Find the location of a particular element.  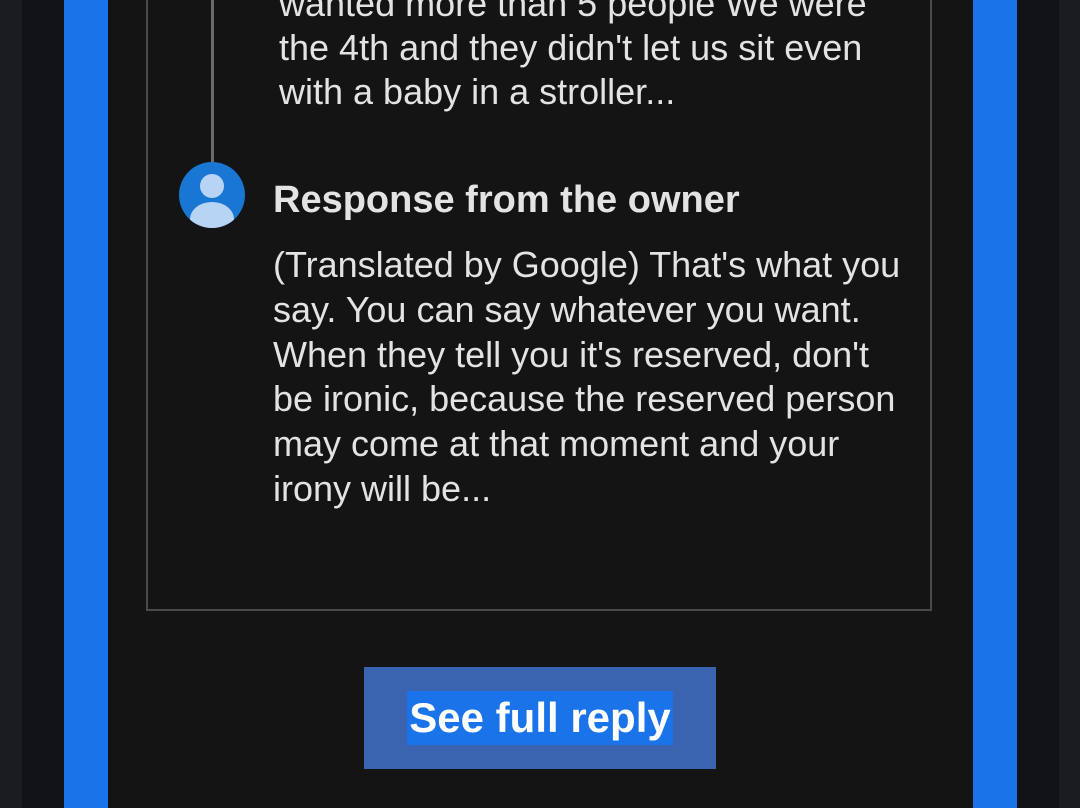

right-gutter is located at coordinates (1038, 404).